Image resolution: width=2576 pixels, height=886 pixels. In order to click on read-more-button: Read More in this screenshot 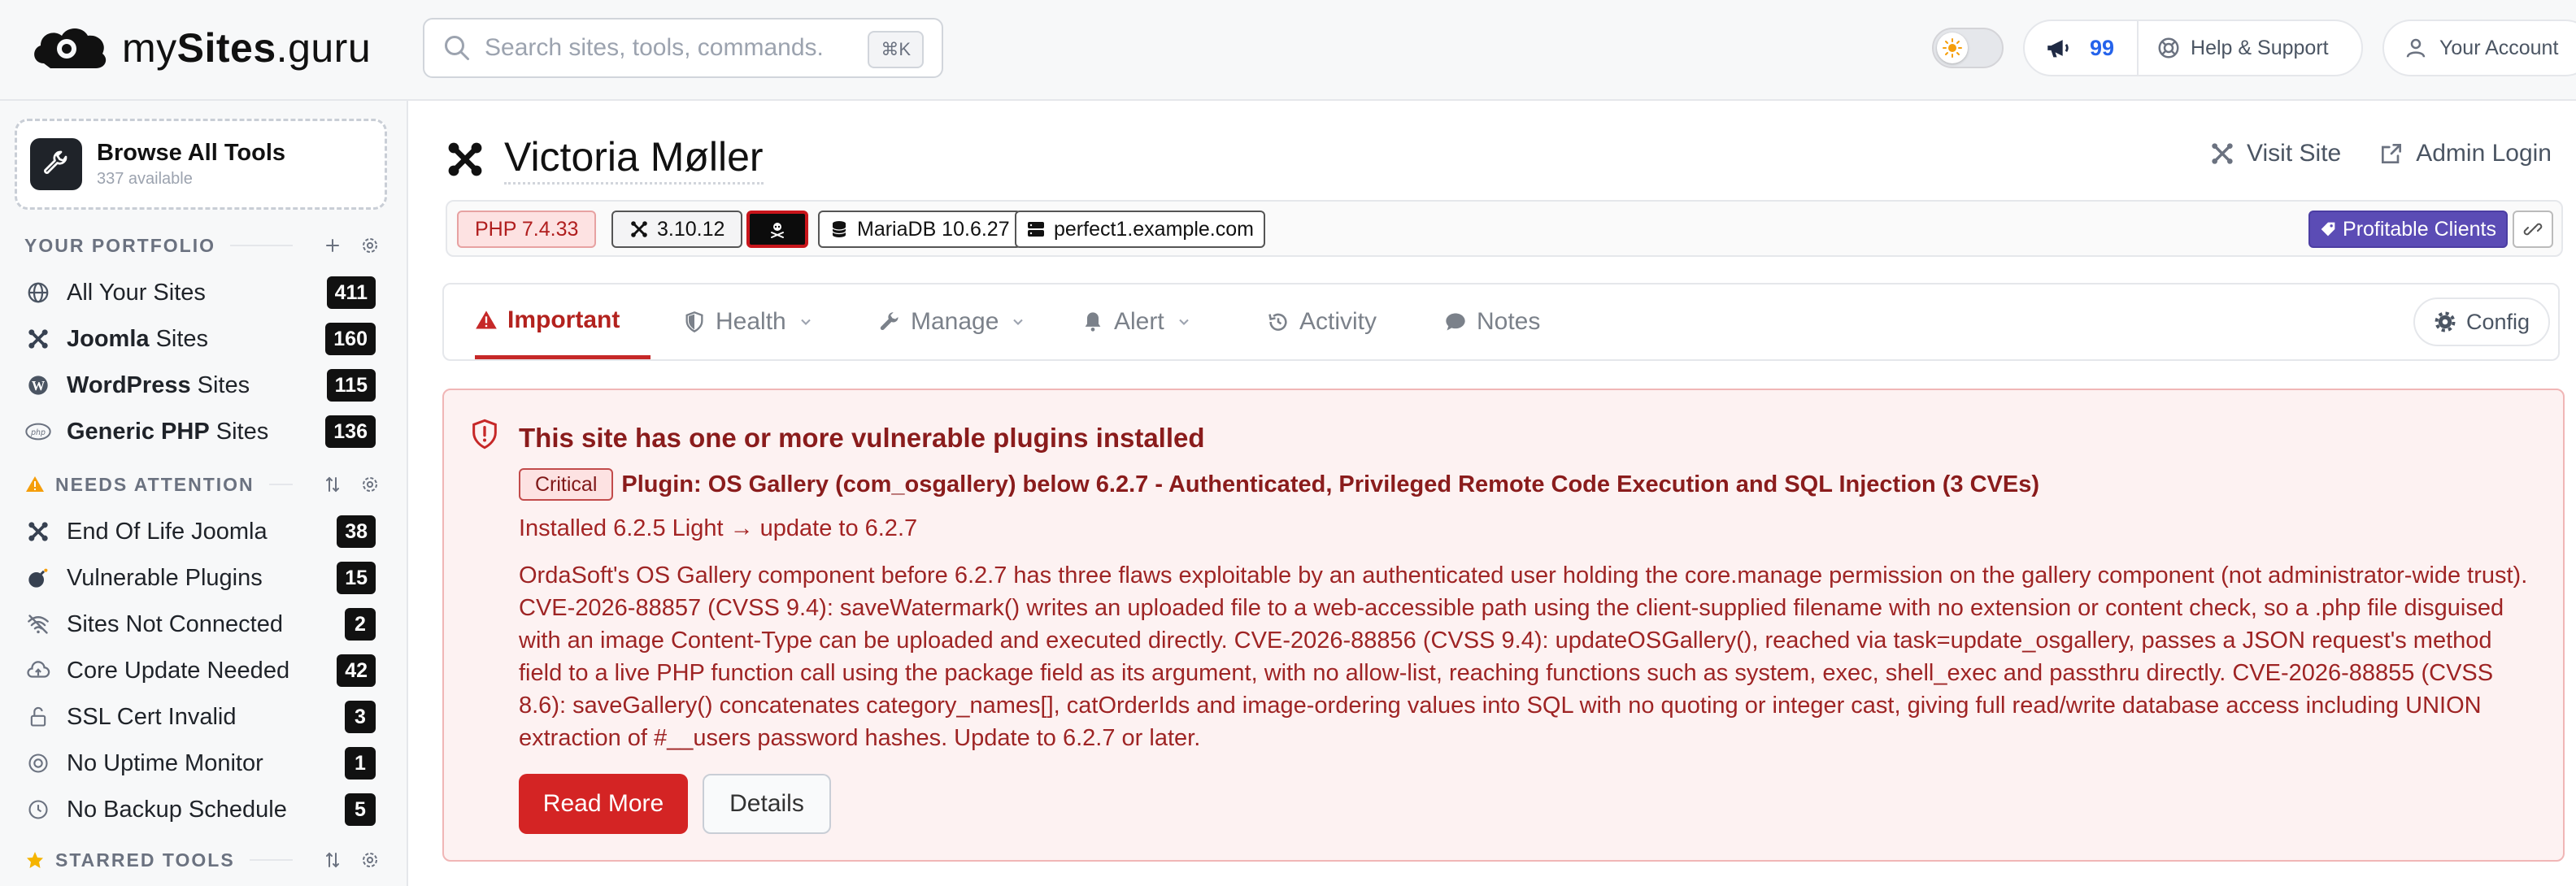, I will do `click(604, 804)`.